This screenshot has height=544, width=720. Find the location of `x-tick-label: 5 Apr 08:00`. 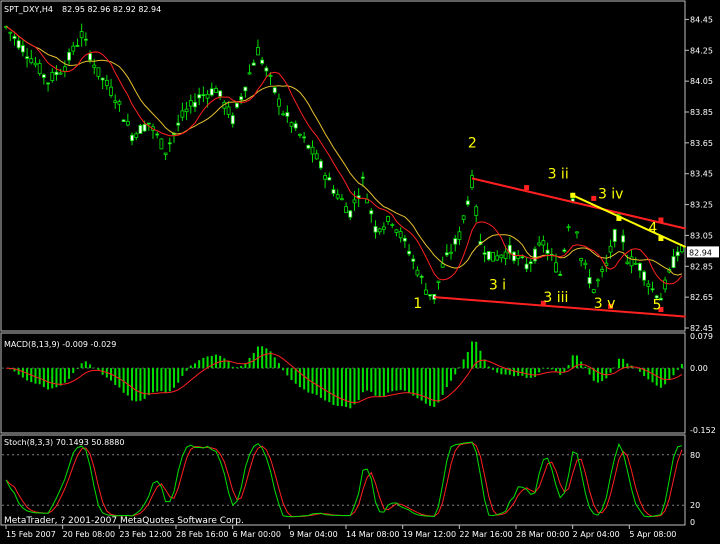

x-tick-label: 5 Apr 08:00 is located at coordinates (652, 534).